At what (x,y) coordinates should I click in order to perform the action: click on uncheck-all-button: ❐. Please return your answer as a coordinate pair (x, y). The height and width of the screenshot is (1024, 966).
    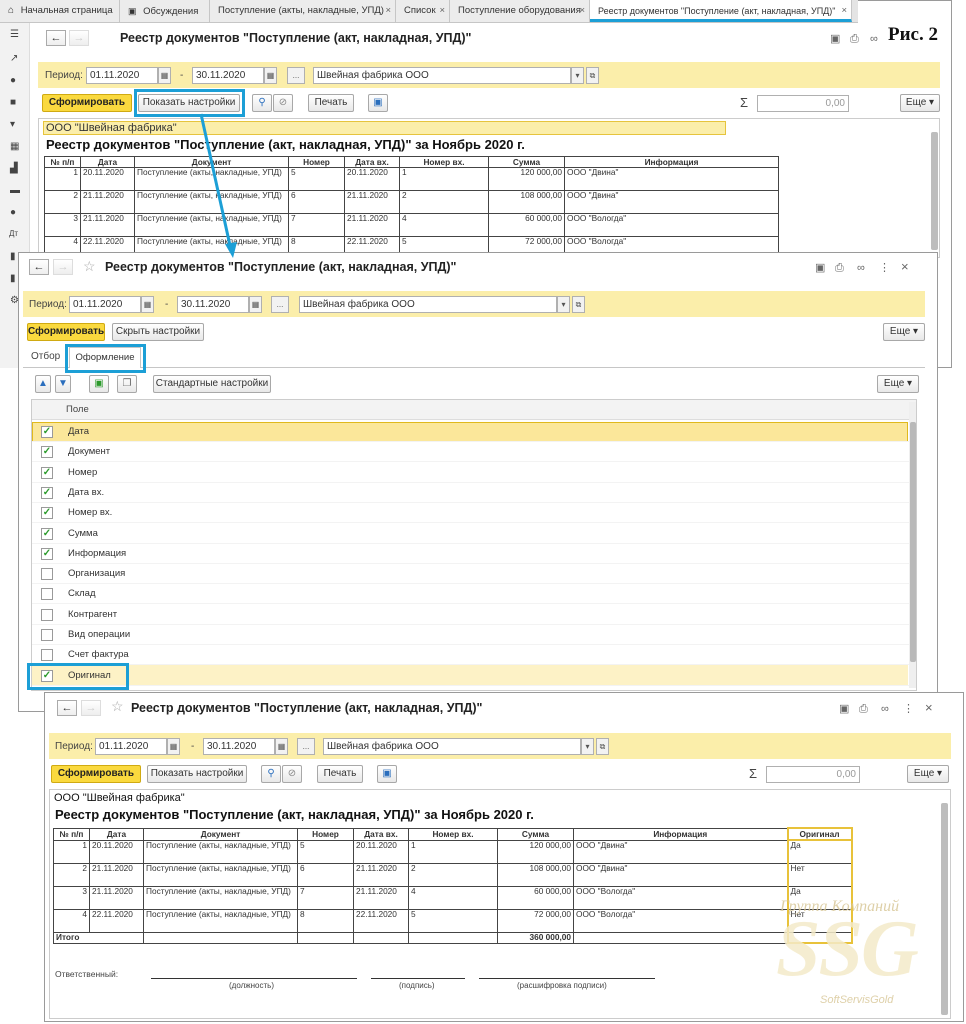
    Looking at the image, I should click on (127, 384).